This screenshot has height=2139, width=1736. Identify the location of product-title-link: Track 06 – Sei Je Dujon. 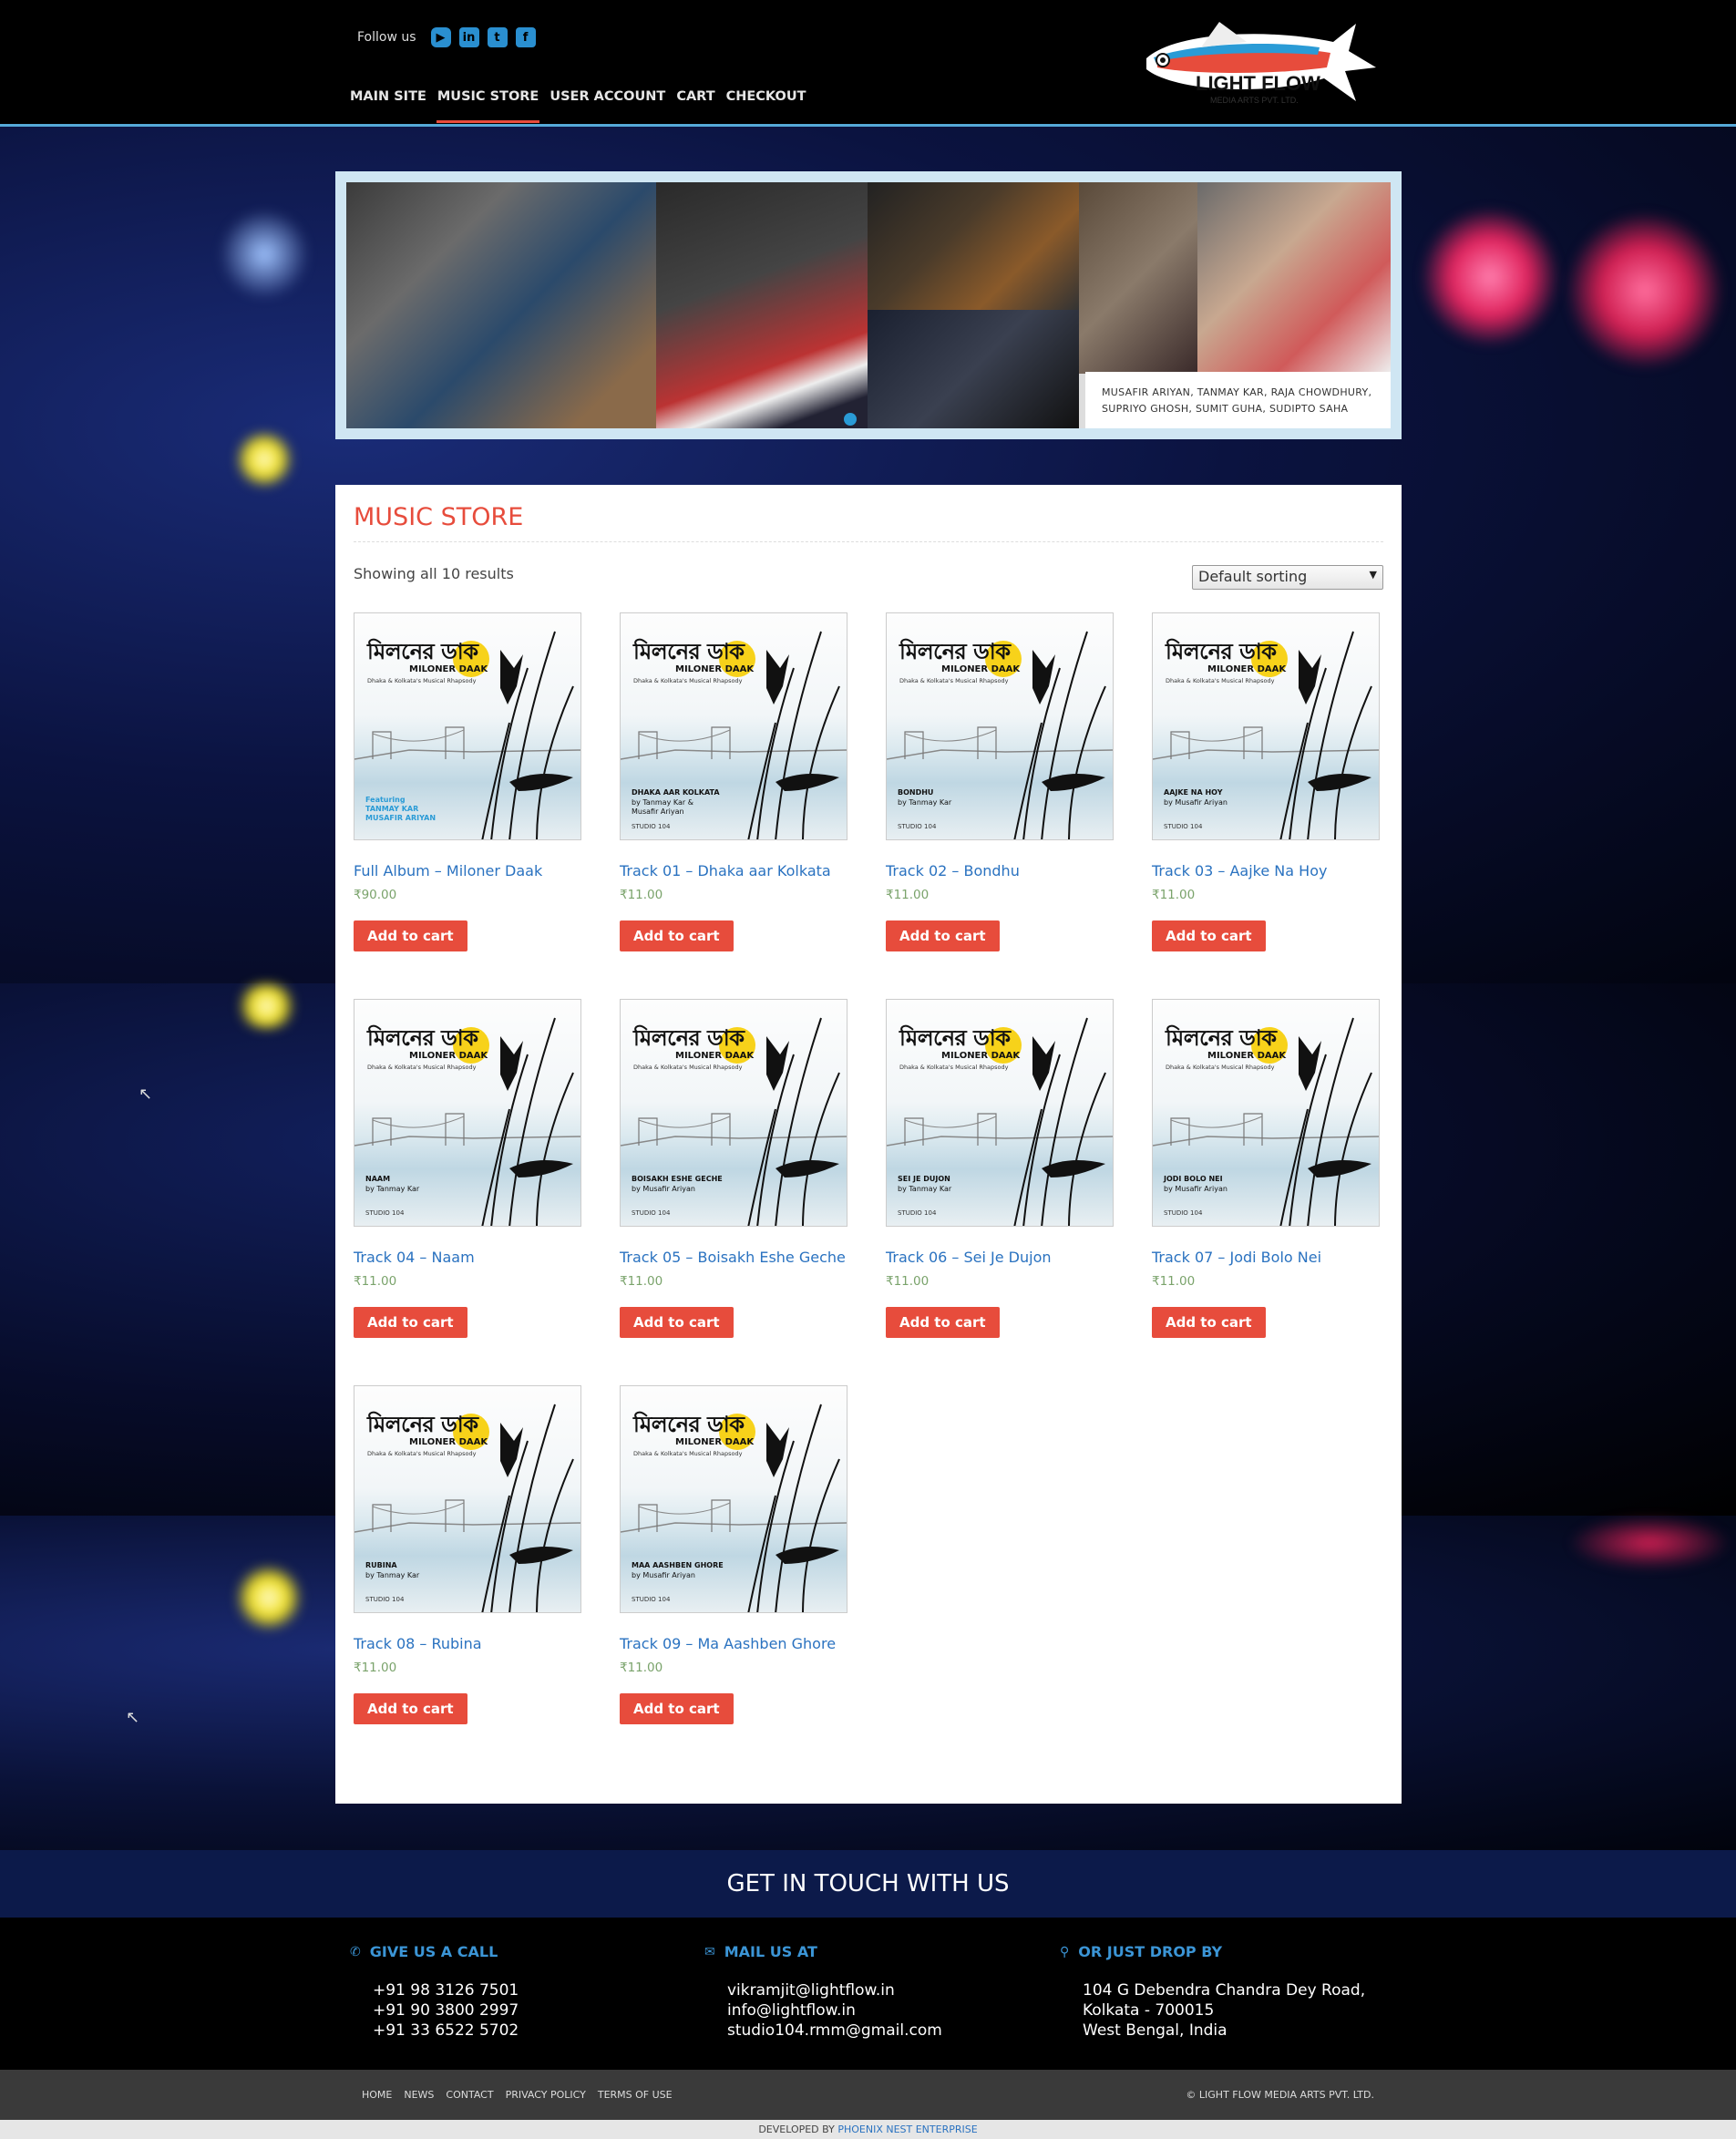
(1000, 1257).